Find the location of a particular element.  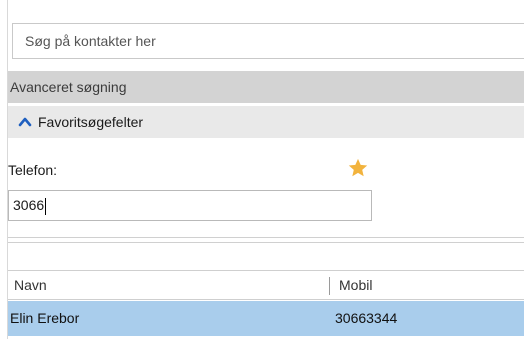

search-input-placeholder: Søg på kontakter her is located at coordinates (90, 41).